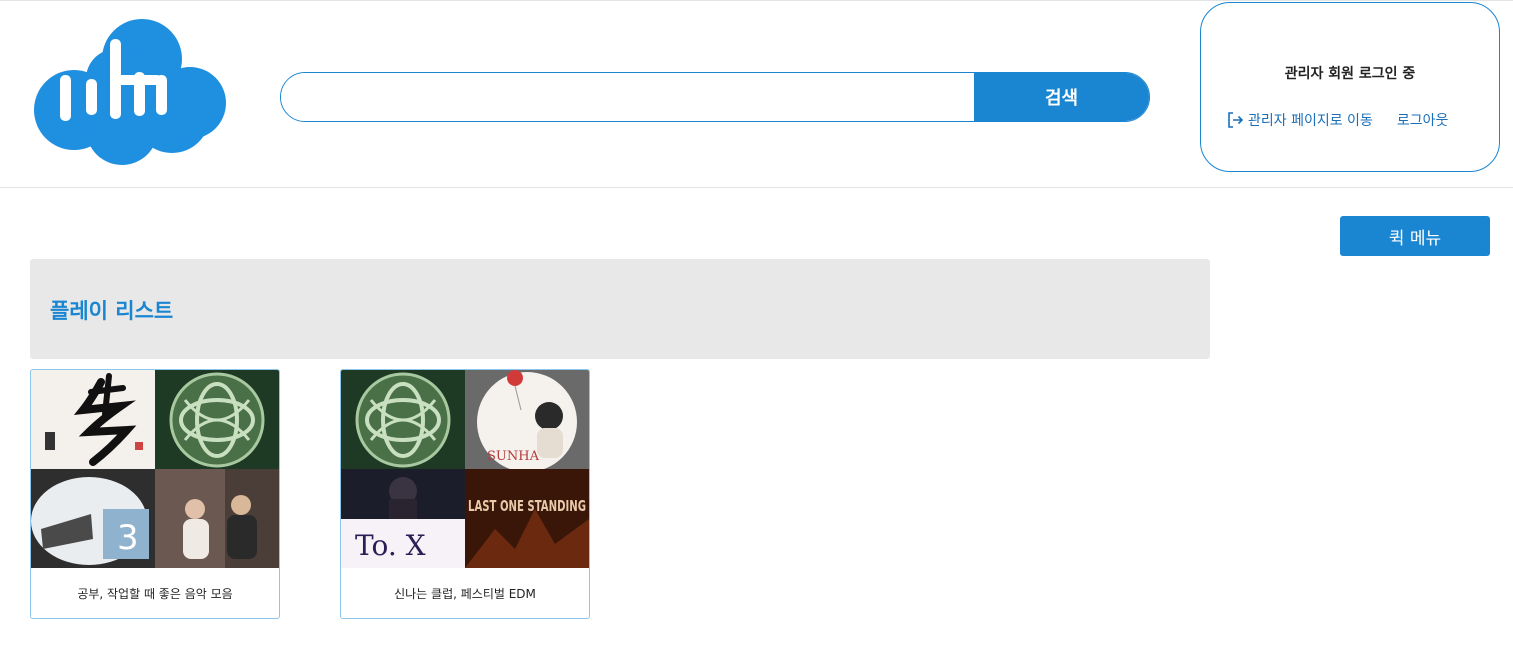  Describe the element at coordinates (93, 518) in the screenshot. I see `album-cover: 3` at that location.